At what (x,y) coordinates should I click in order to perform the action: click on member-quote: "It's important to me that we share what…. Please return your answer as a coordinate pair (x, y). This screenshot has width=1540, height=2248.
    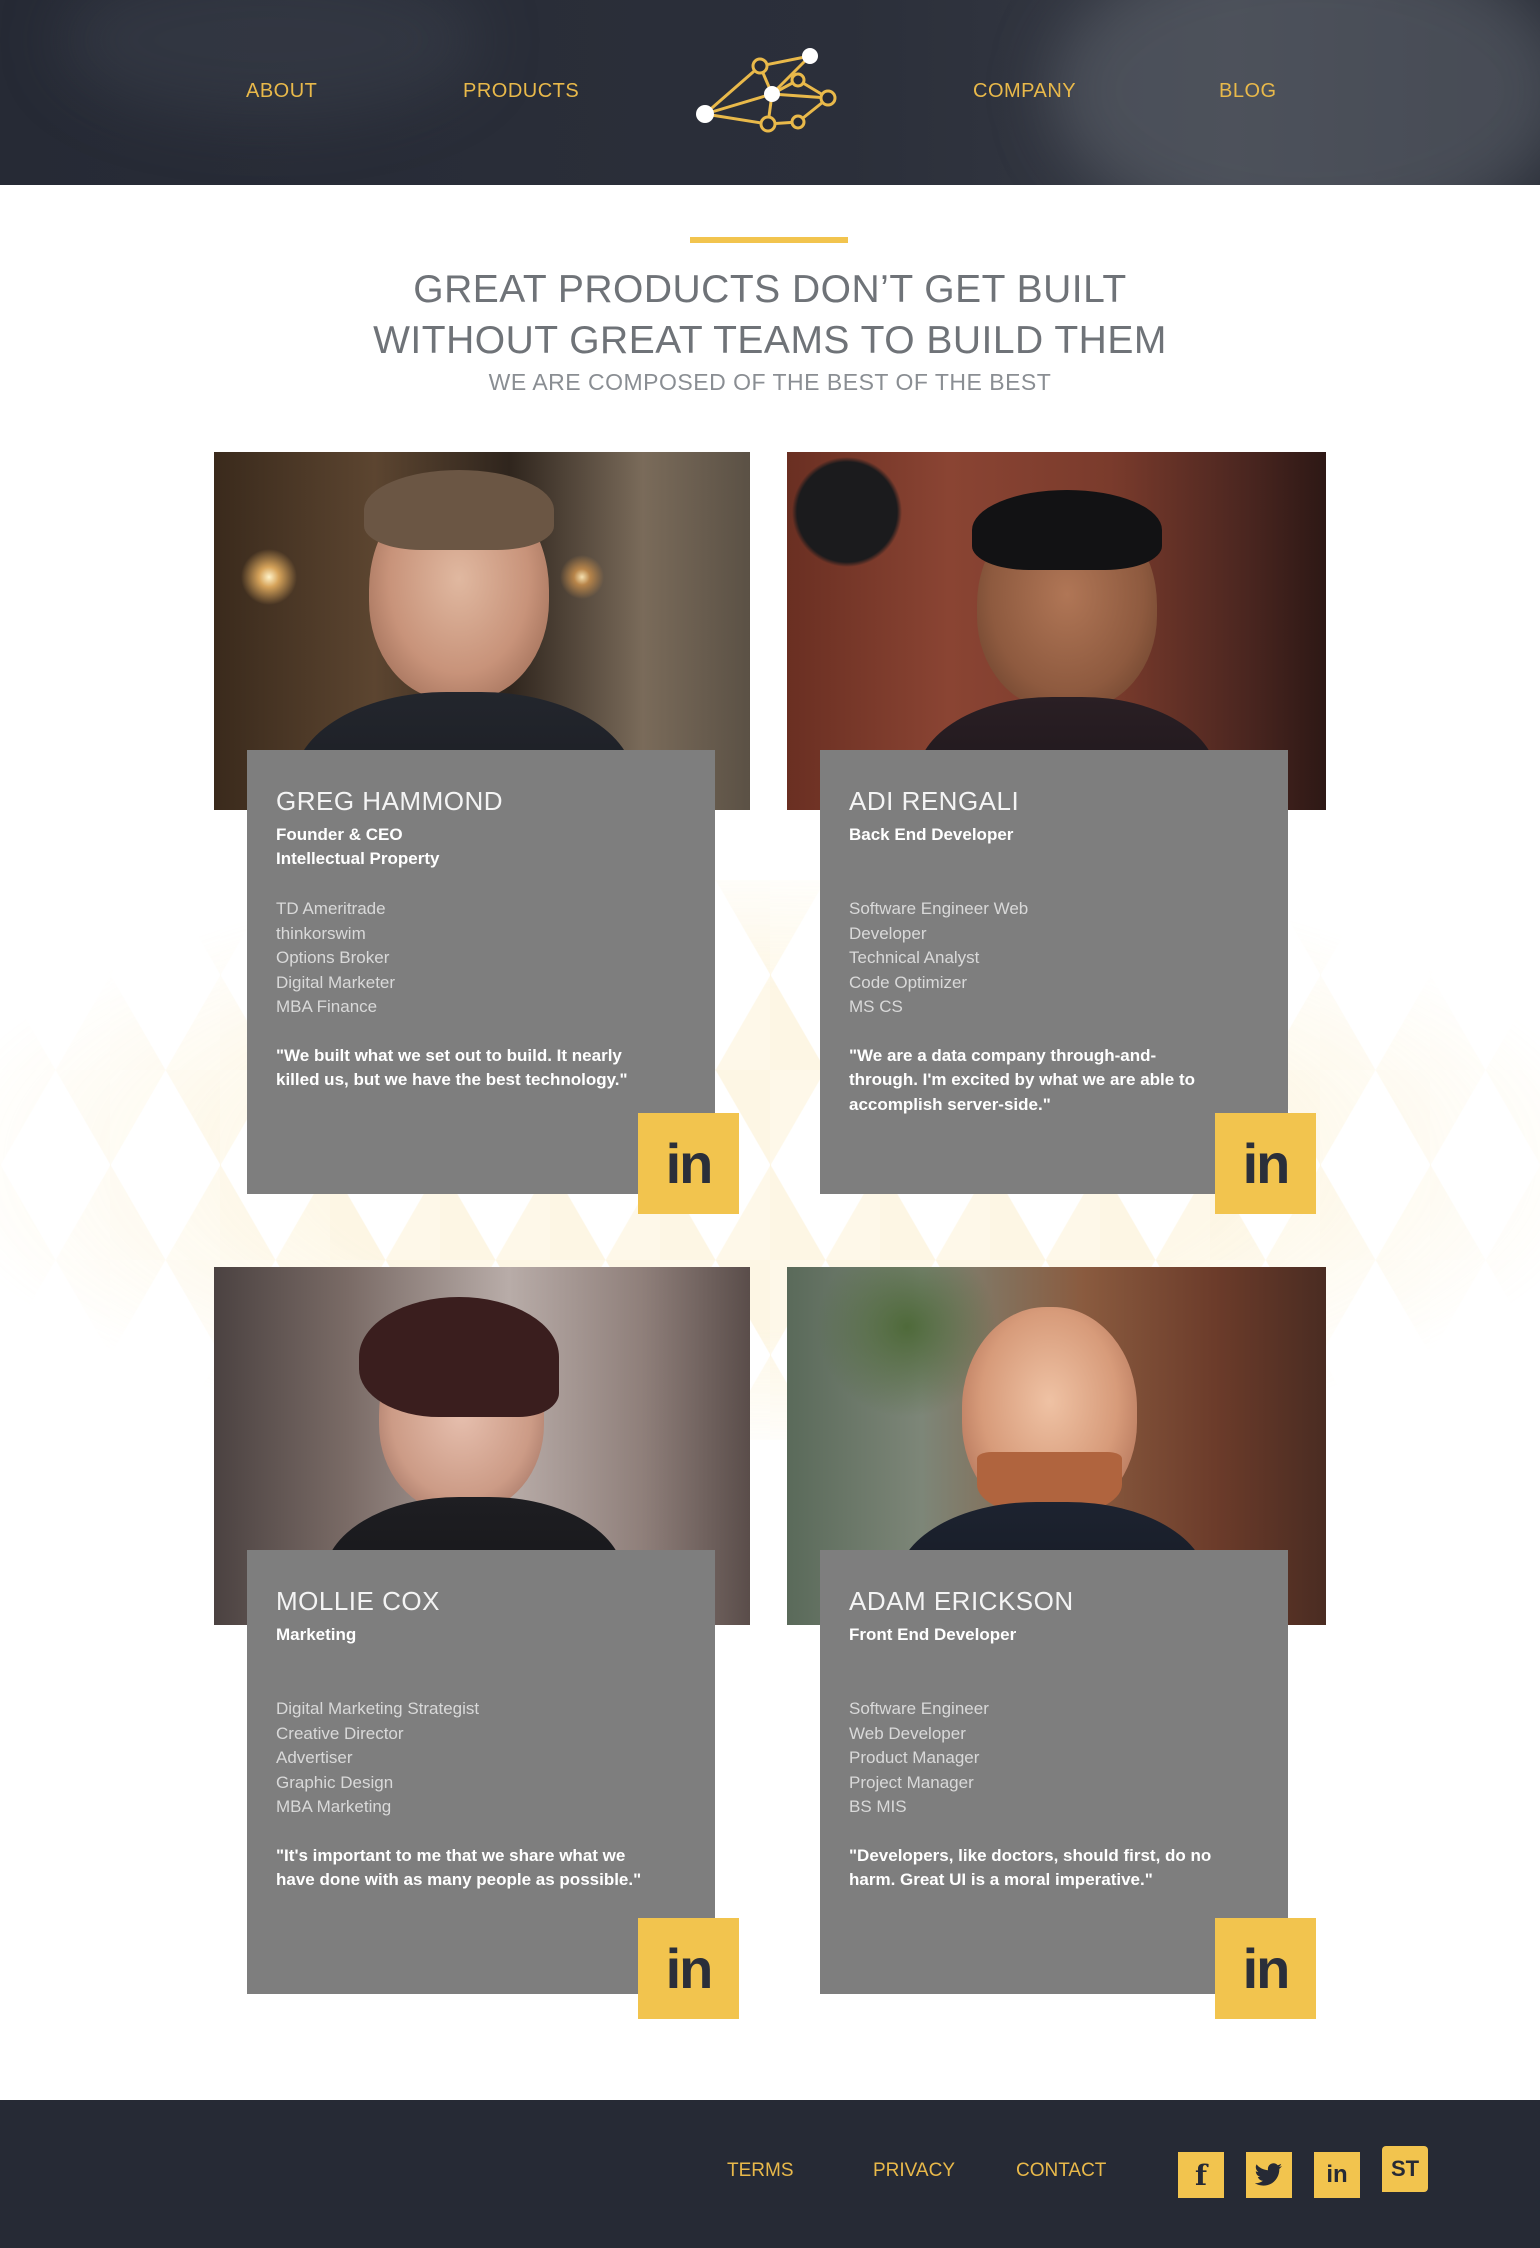
    Looking at the image, I should click on (459, 1867).